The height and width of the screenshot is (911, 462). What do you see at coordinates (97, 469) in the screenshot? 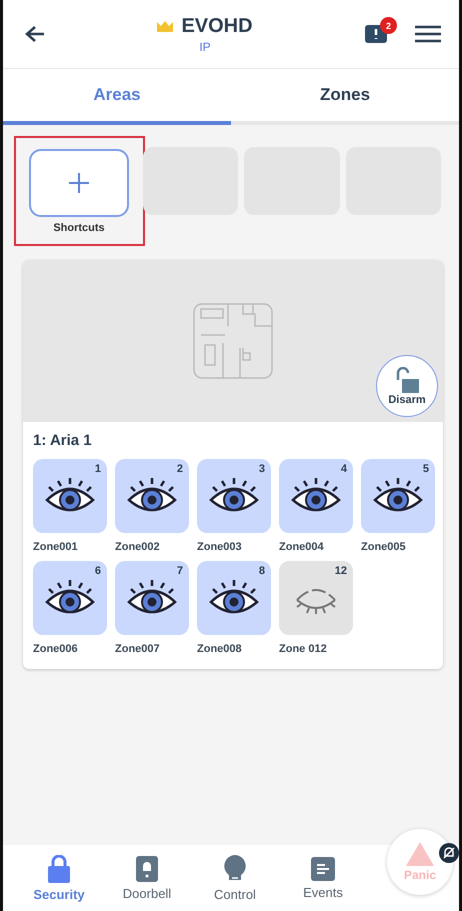
I see `zone-number: 1` at bounding box center [97, 469].